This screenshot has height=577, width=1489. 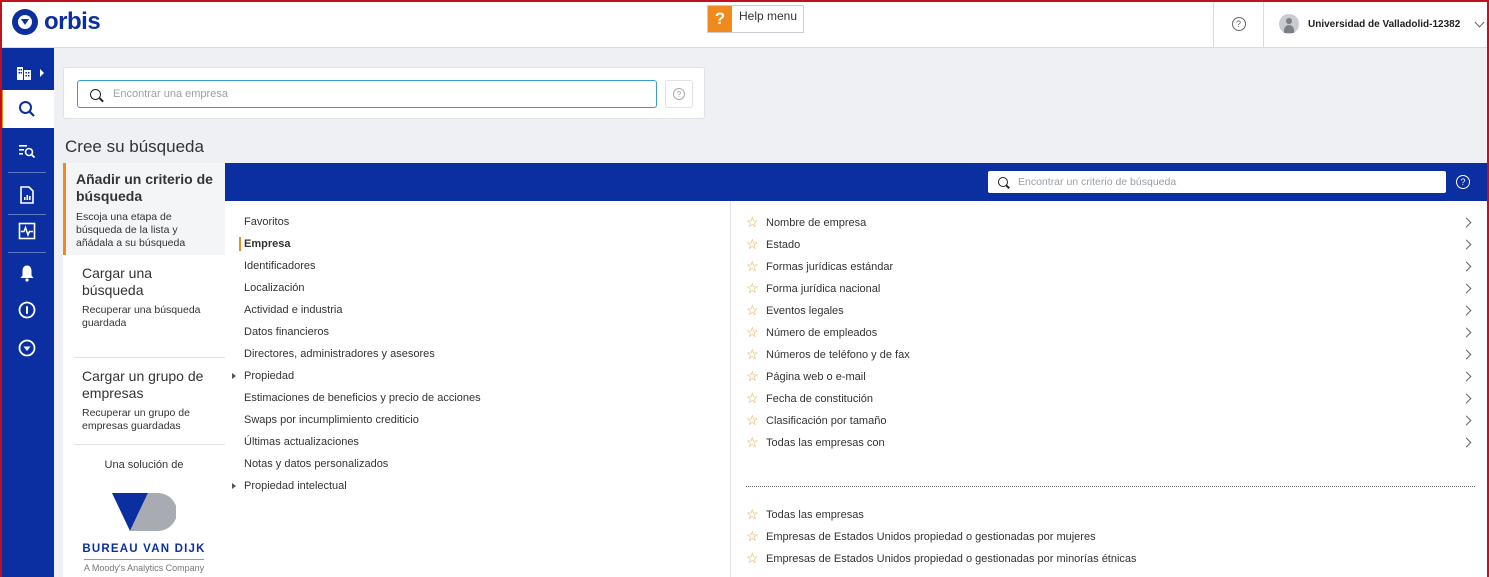 I want to click on company-search-box, so click(x=367, y=94).